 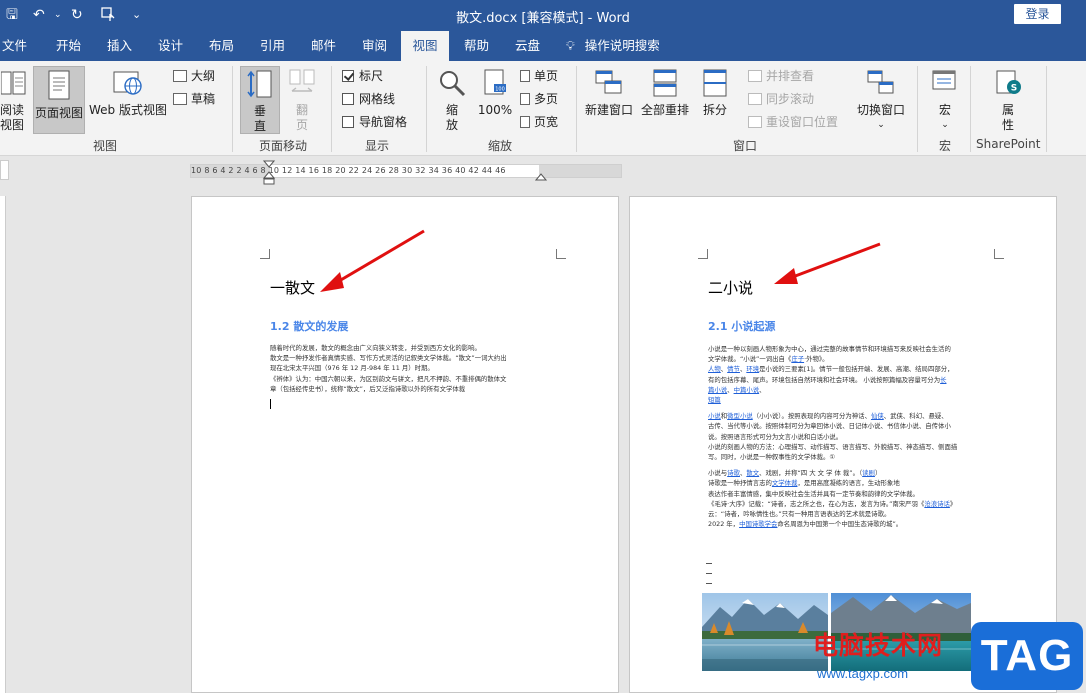 What do you see at coordinates (755, 99) in the screenshot?
I see `sync-scroll-icon` at bounding box center [755, 99].